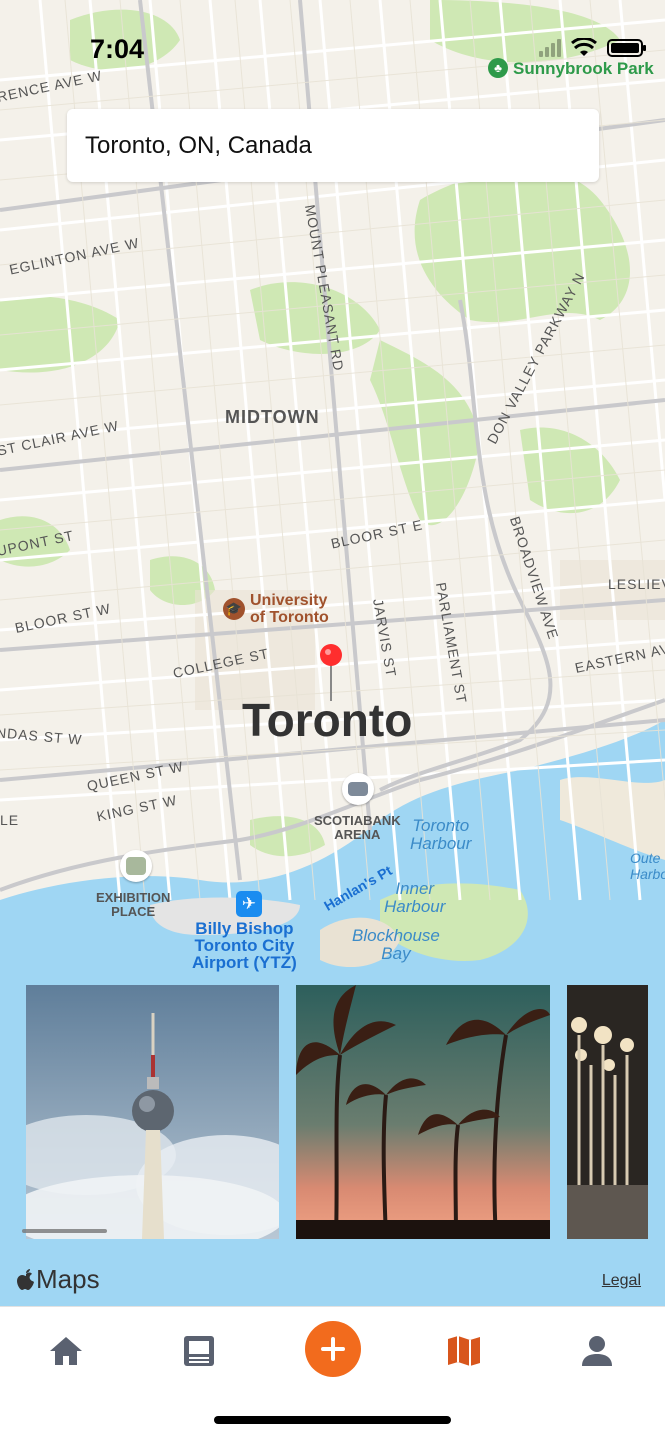  I want to click on carousel-scroll-indicator, so click(64, 1231).